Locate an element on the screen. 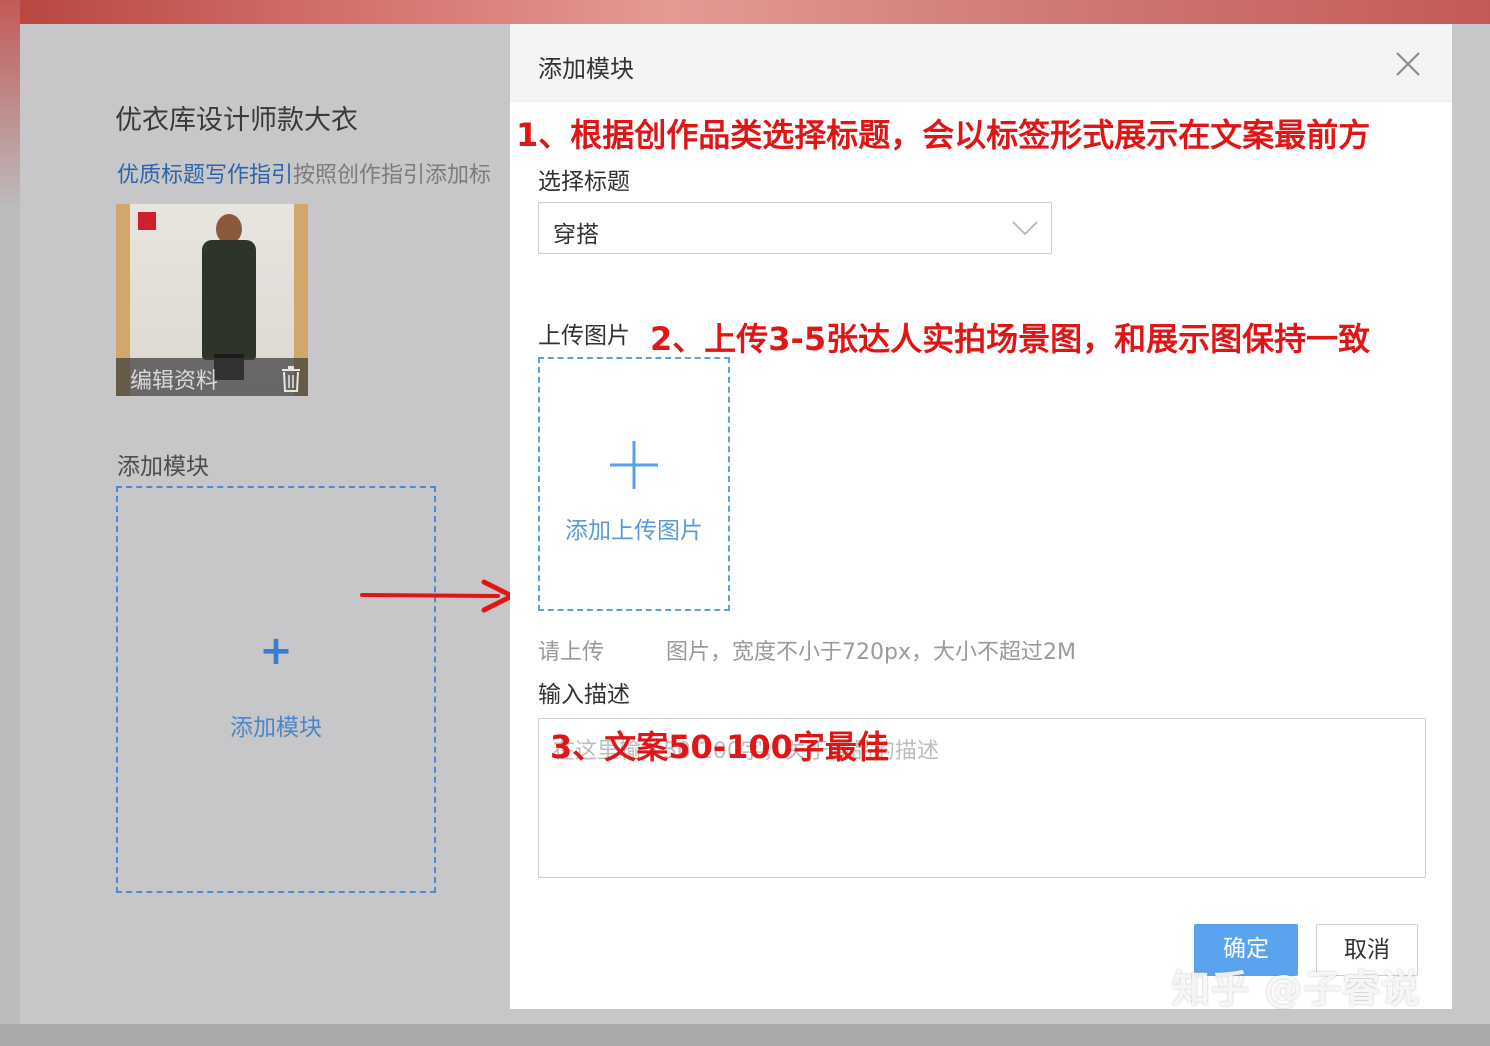 The height and width of the screenshot is (1046, 1490). annotation-note-2: 2、上传3-5张达人实拍场景图，和展示图保持一致 is located at coordinates (1010, 339).